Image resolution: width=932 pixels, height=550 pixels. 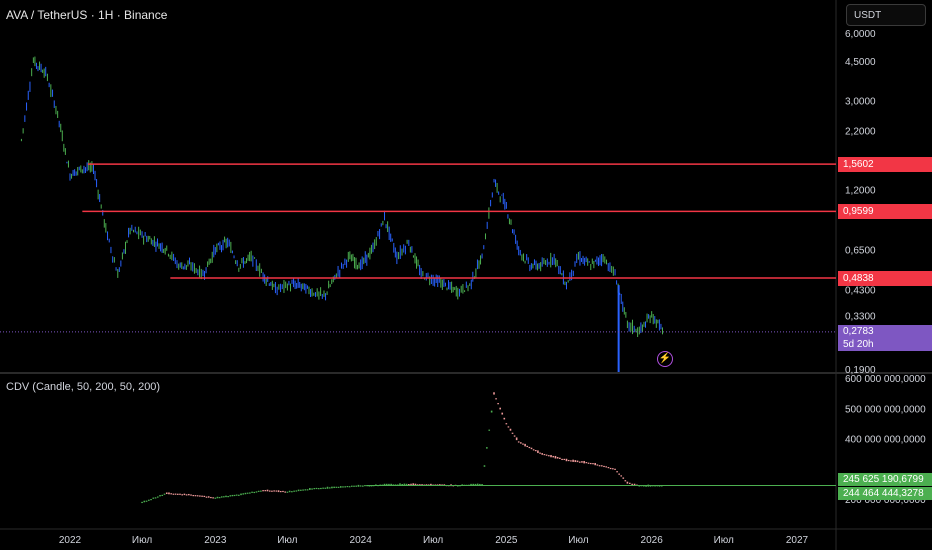 I want to click on price-tick-label: 3,0000, so click(x=860, y=101).